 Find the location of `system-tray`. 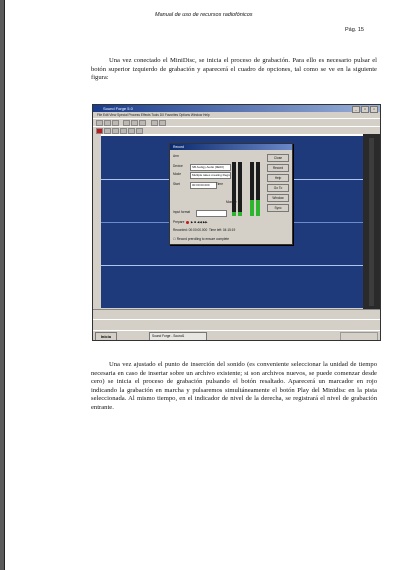

system-tray is located at coordinates (359, 336).